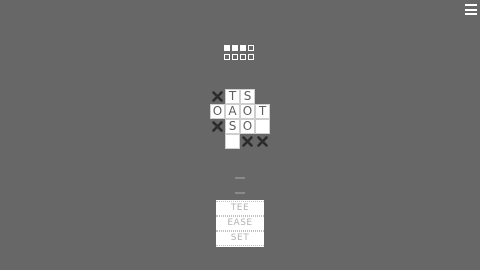 This screenshot has height=270, width=480. I want to click on menu-button, so click(471, 9).